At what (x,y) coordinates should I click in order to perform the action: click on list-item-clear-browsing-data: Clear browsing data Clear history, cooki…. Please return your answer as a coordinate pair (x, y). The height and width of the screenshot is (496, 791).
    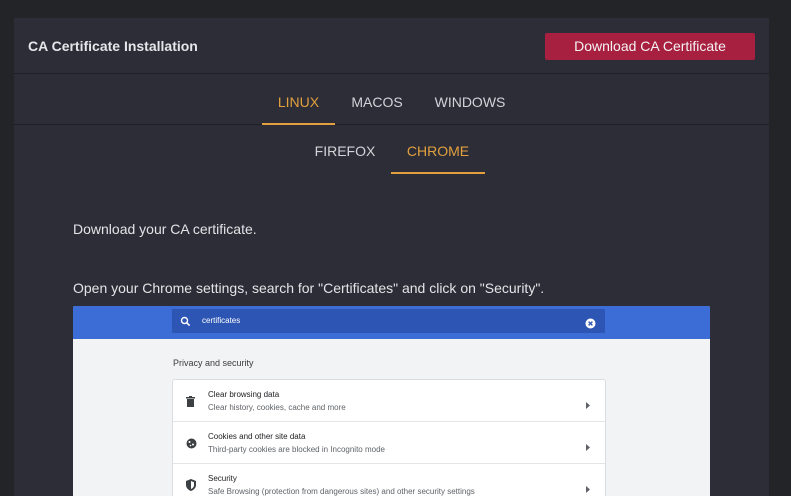
    Looking at the image, I should click on (389, 400).